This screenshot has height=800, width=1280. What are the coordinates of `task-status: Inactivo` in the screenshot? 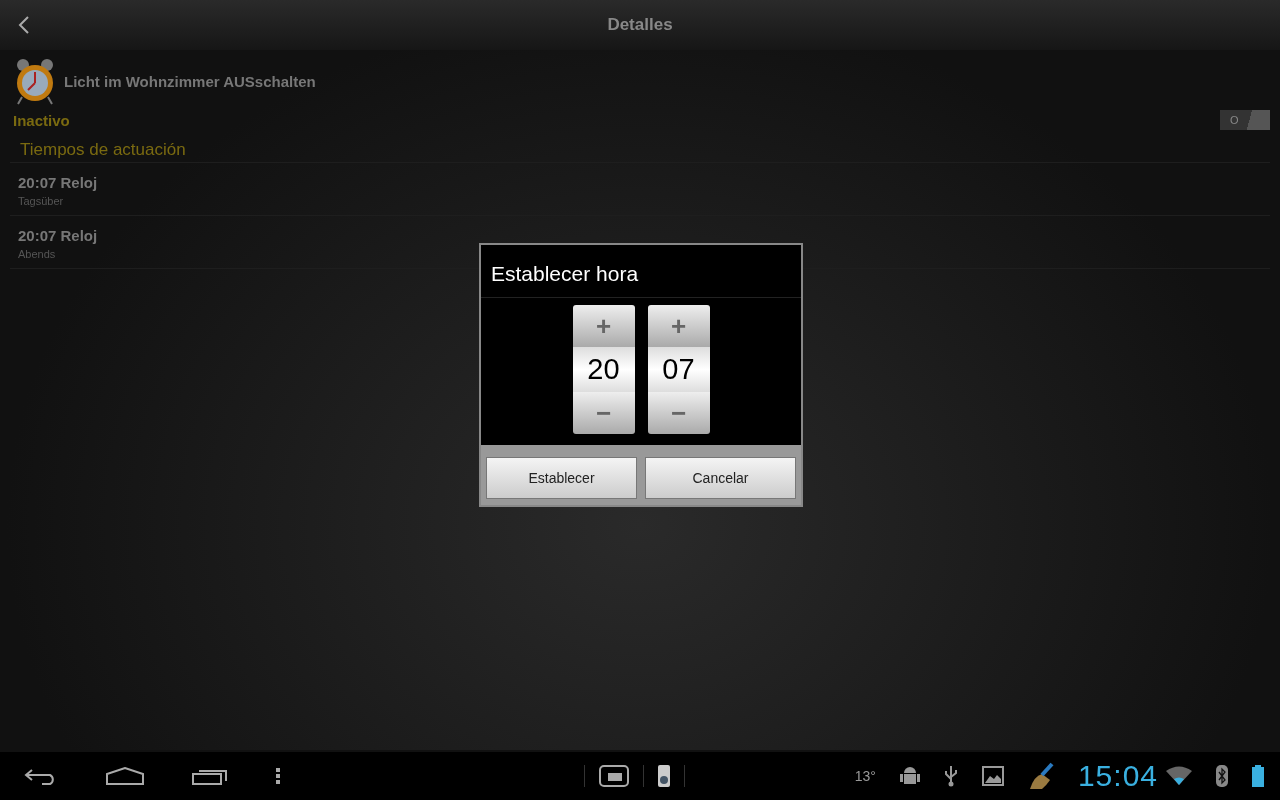 It's located at (41, 120).